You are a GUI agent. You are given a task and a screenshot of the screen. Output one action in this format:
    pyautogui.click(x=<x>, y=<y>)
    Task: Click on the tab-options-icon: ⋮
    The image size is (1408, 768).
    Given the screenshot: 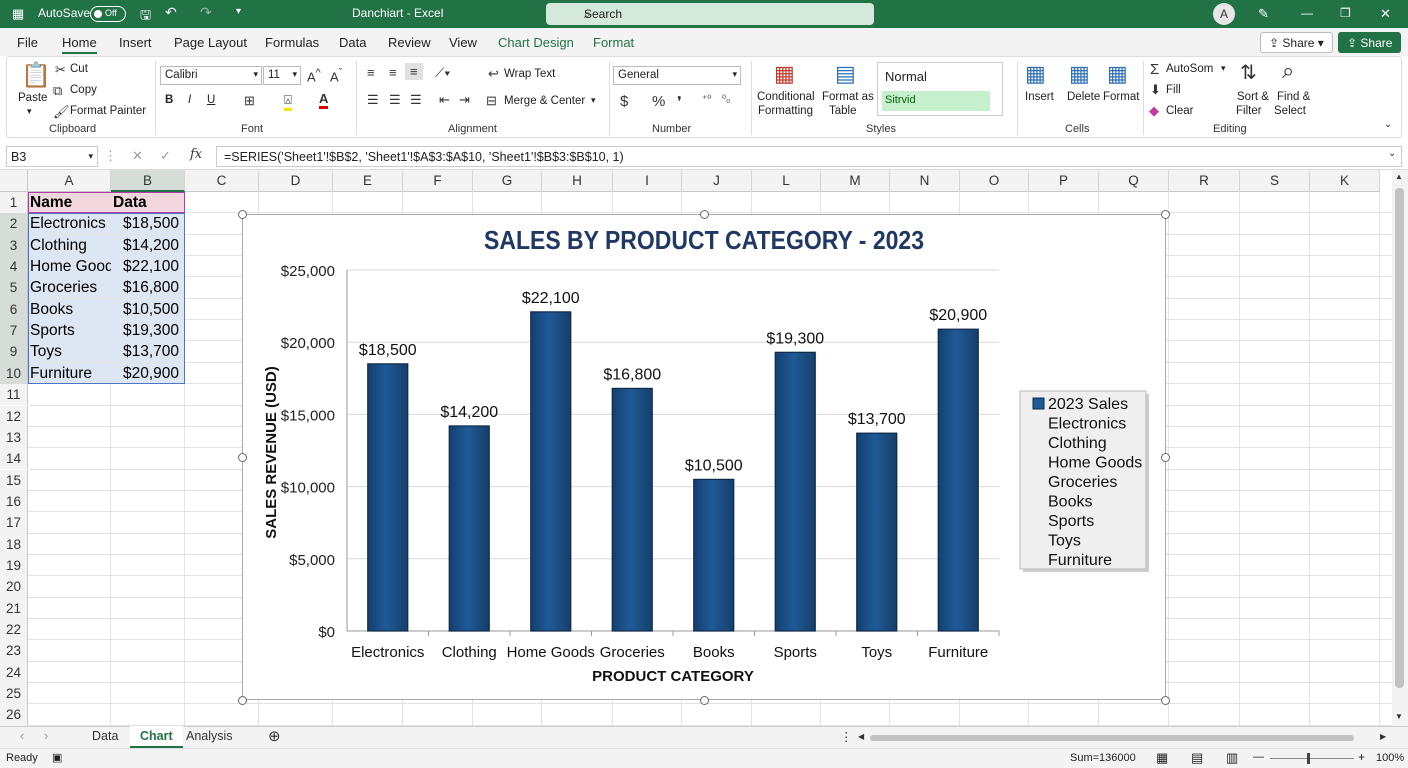 What is the action you would take?
    pyautogui.click(x=846, y=736)
    